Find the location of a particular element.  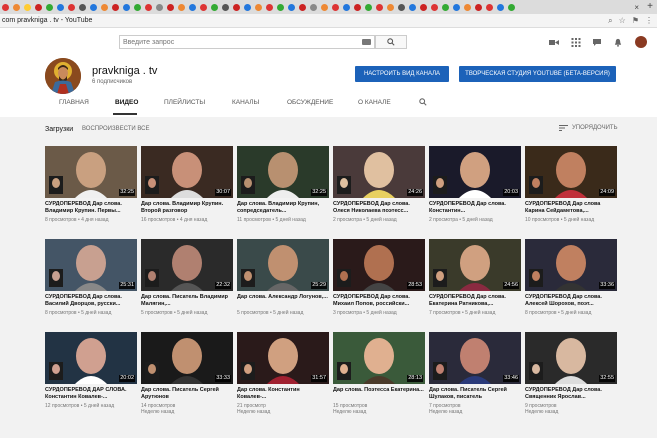

apps-grid-icon is located at coordinates (576, 42).